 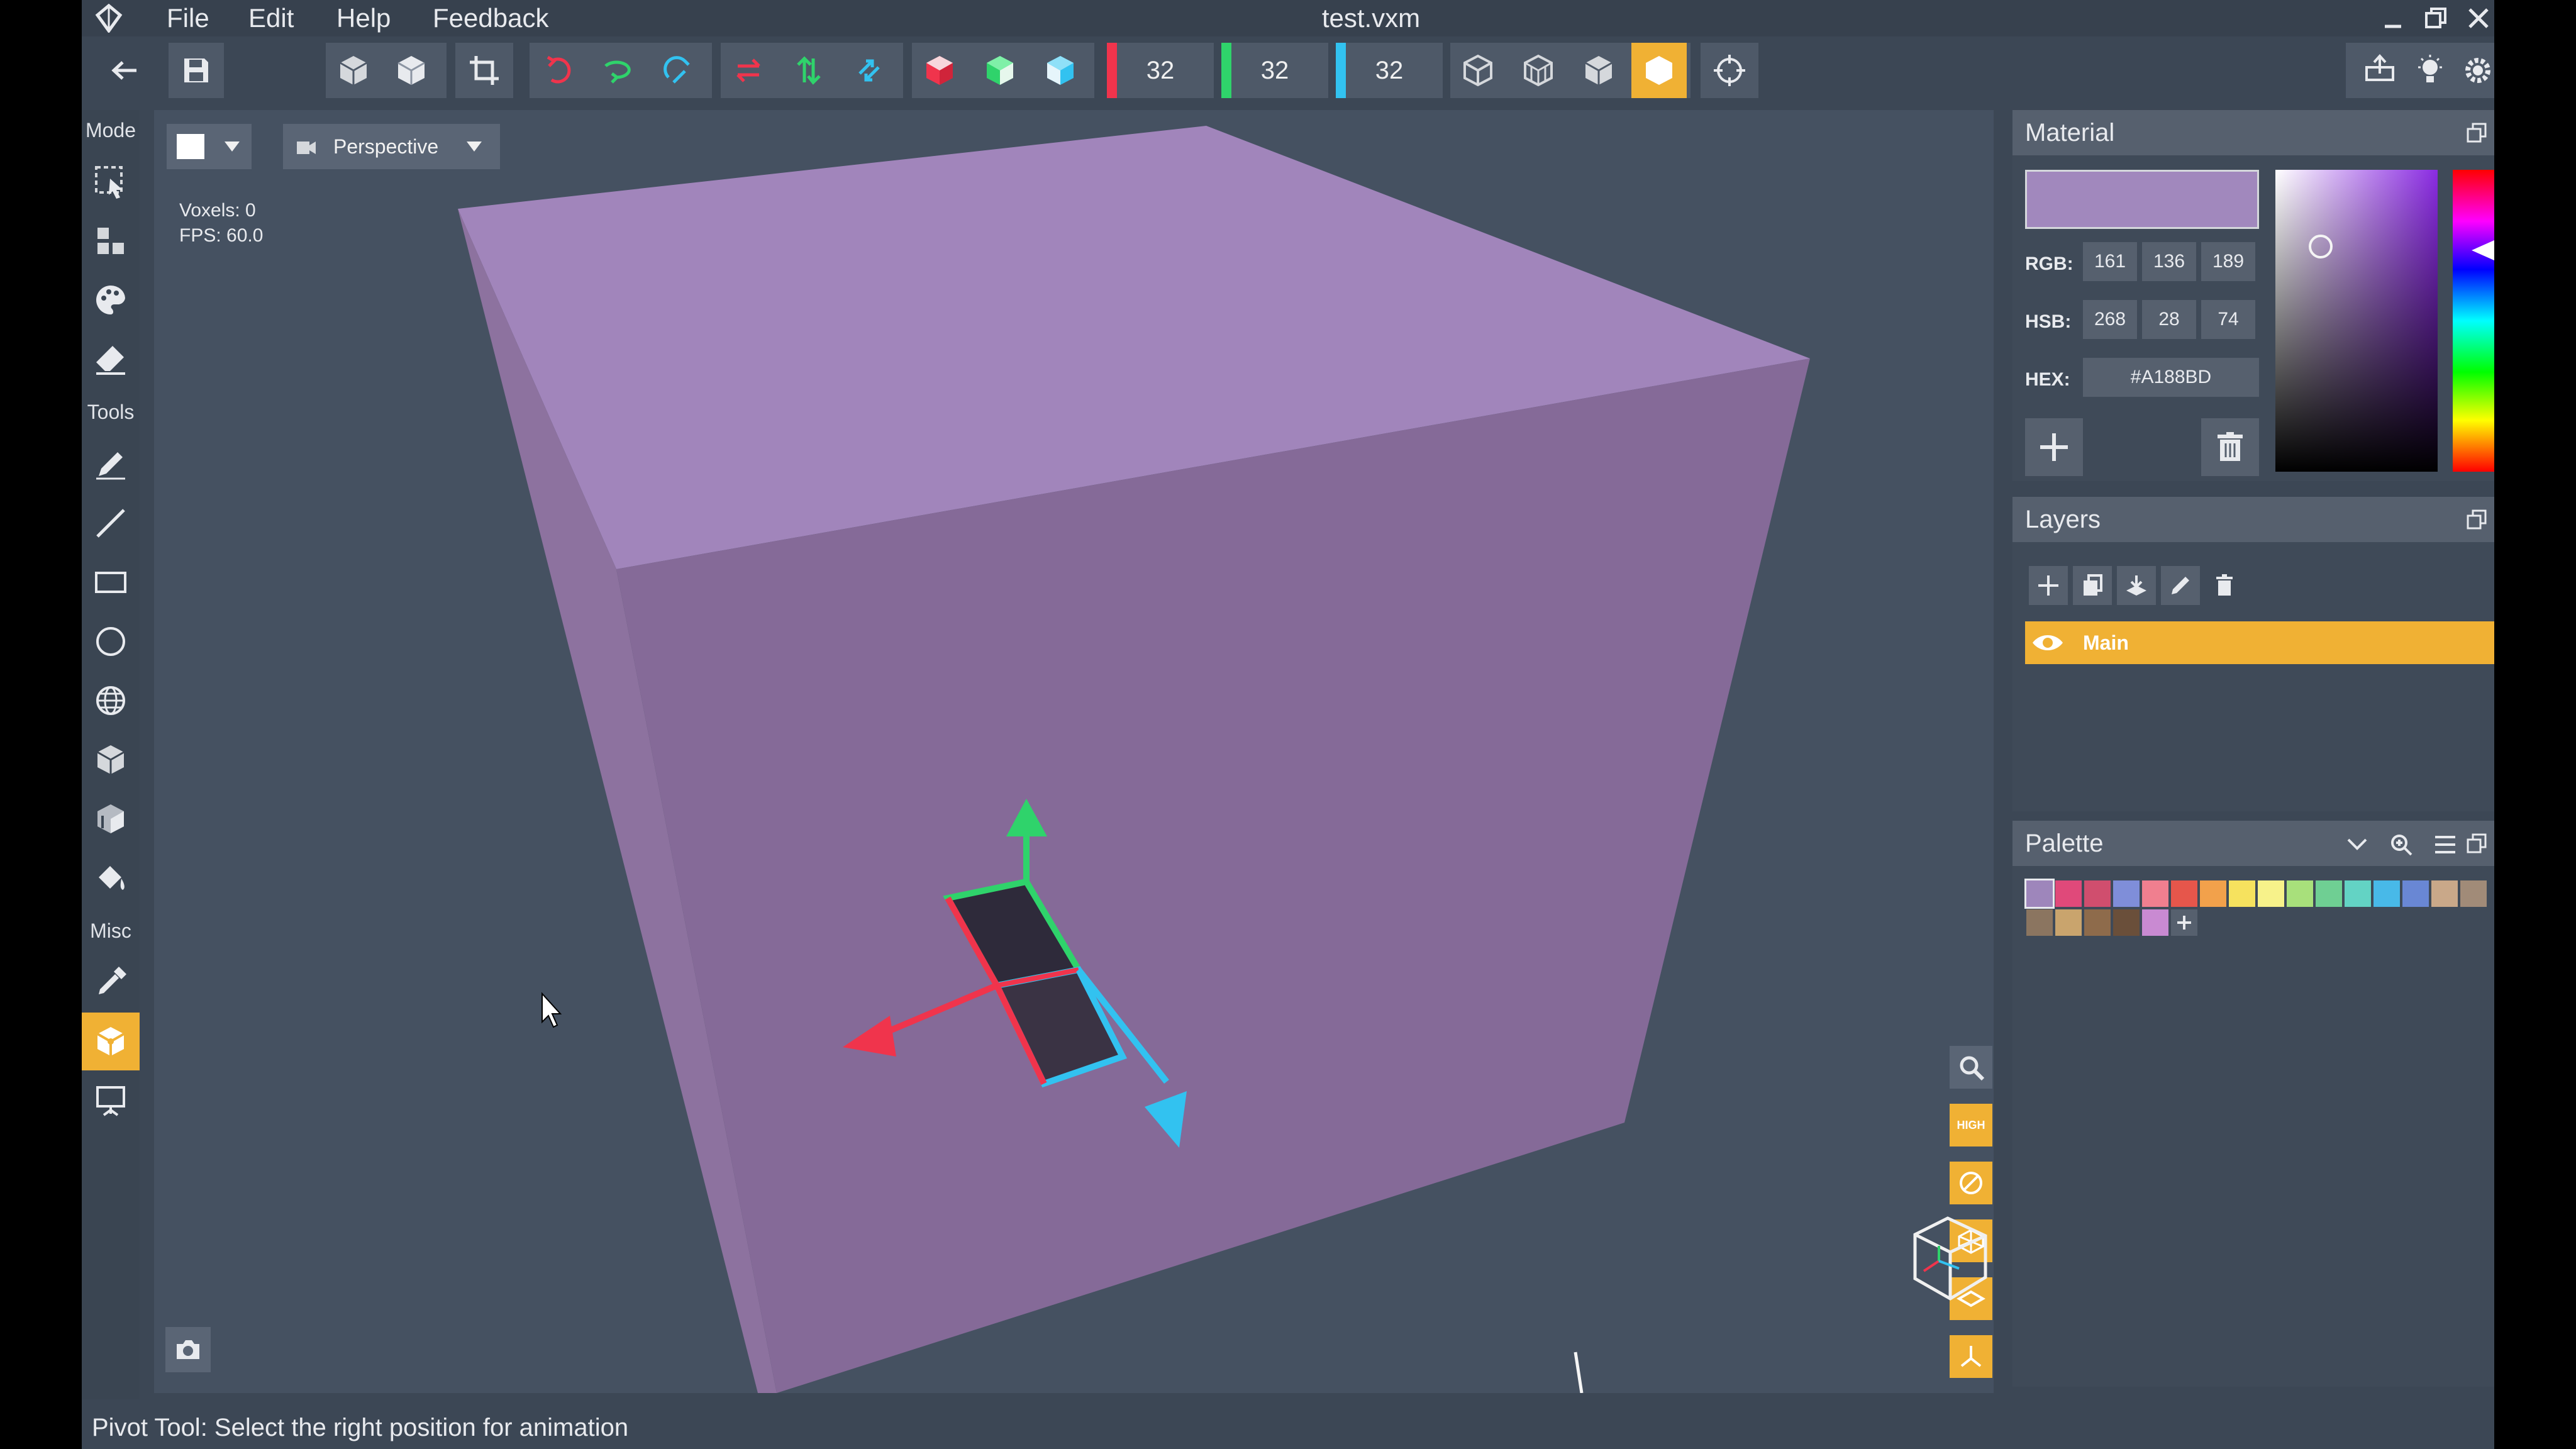 What do you see at coordinates (2430, 70) in the screenshot?
I see `lighting-button` at bounding box center [2430, 70].